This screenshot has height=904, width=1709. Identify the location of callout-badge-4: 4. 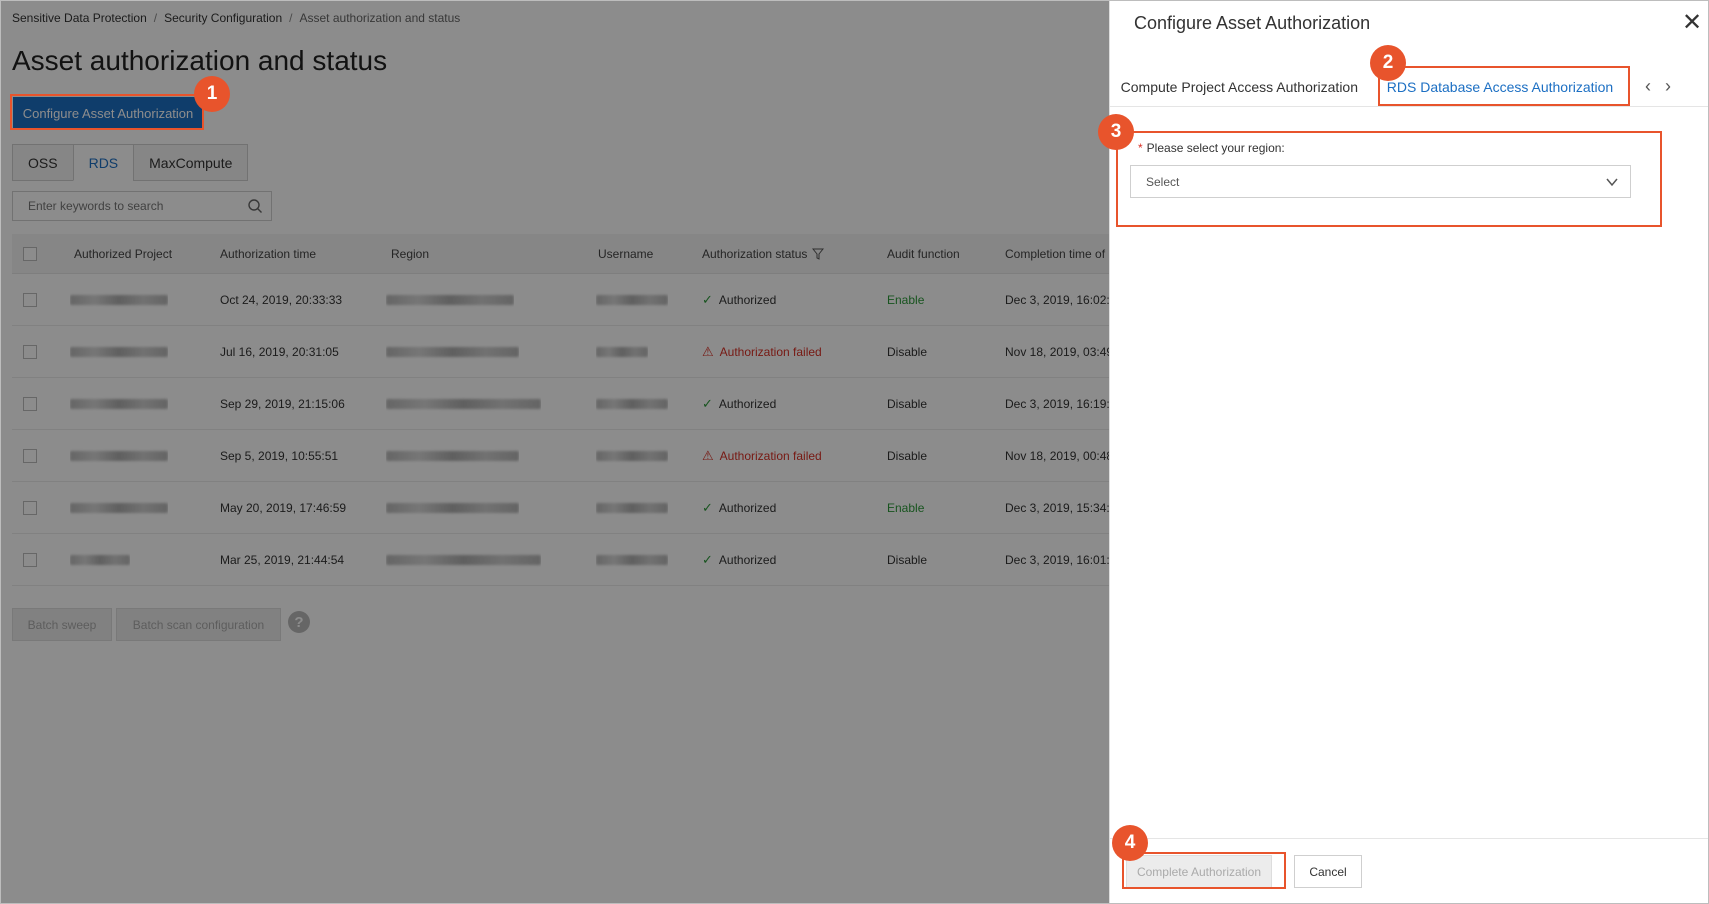
(1130, 843).